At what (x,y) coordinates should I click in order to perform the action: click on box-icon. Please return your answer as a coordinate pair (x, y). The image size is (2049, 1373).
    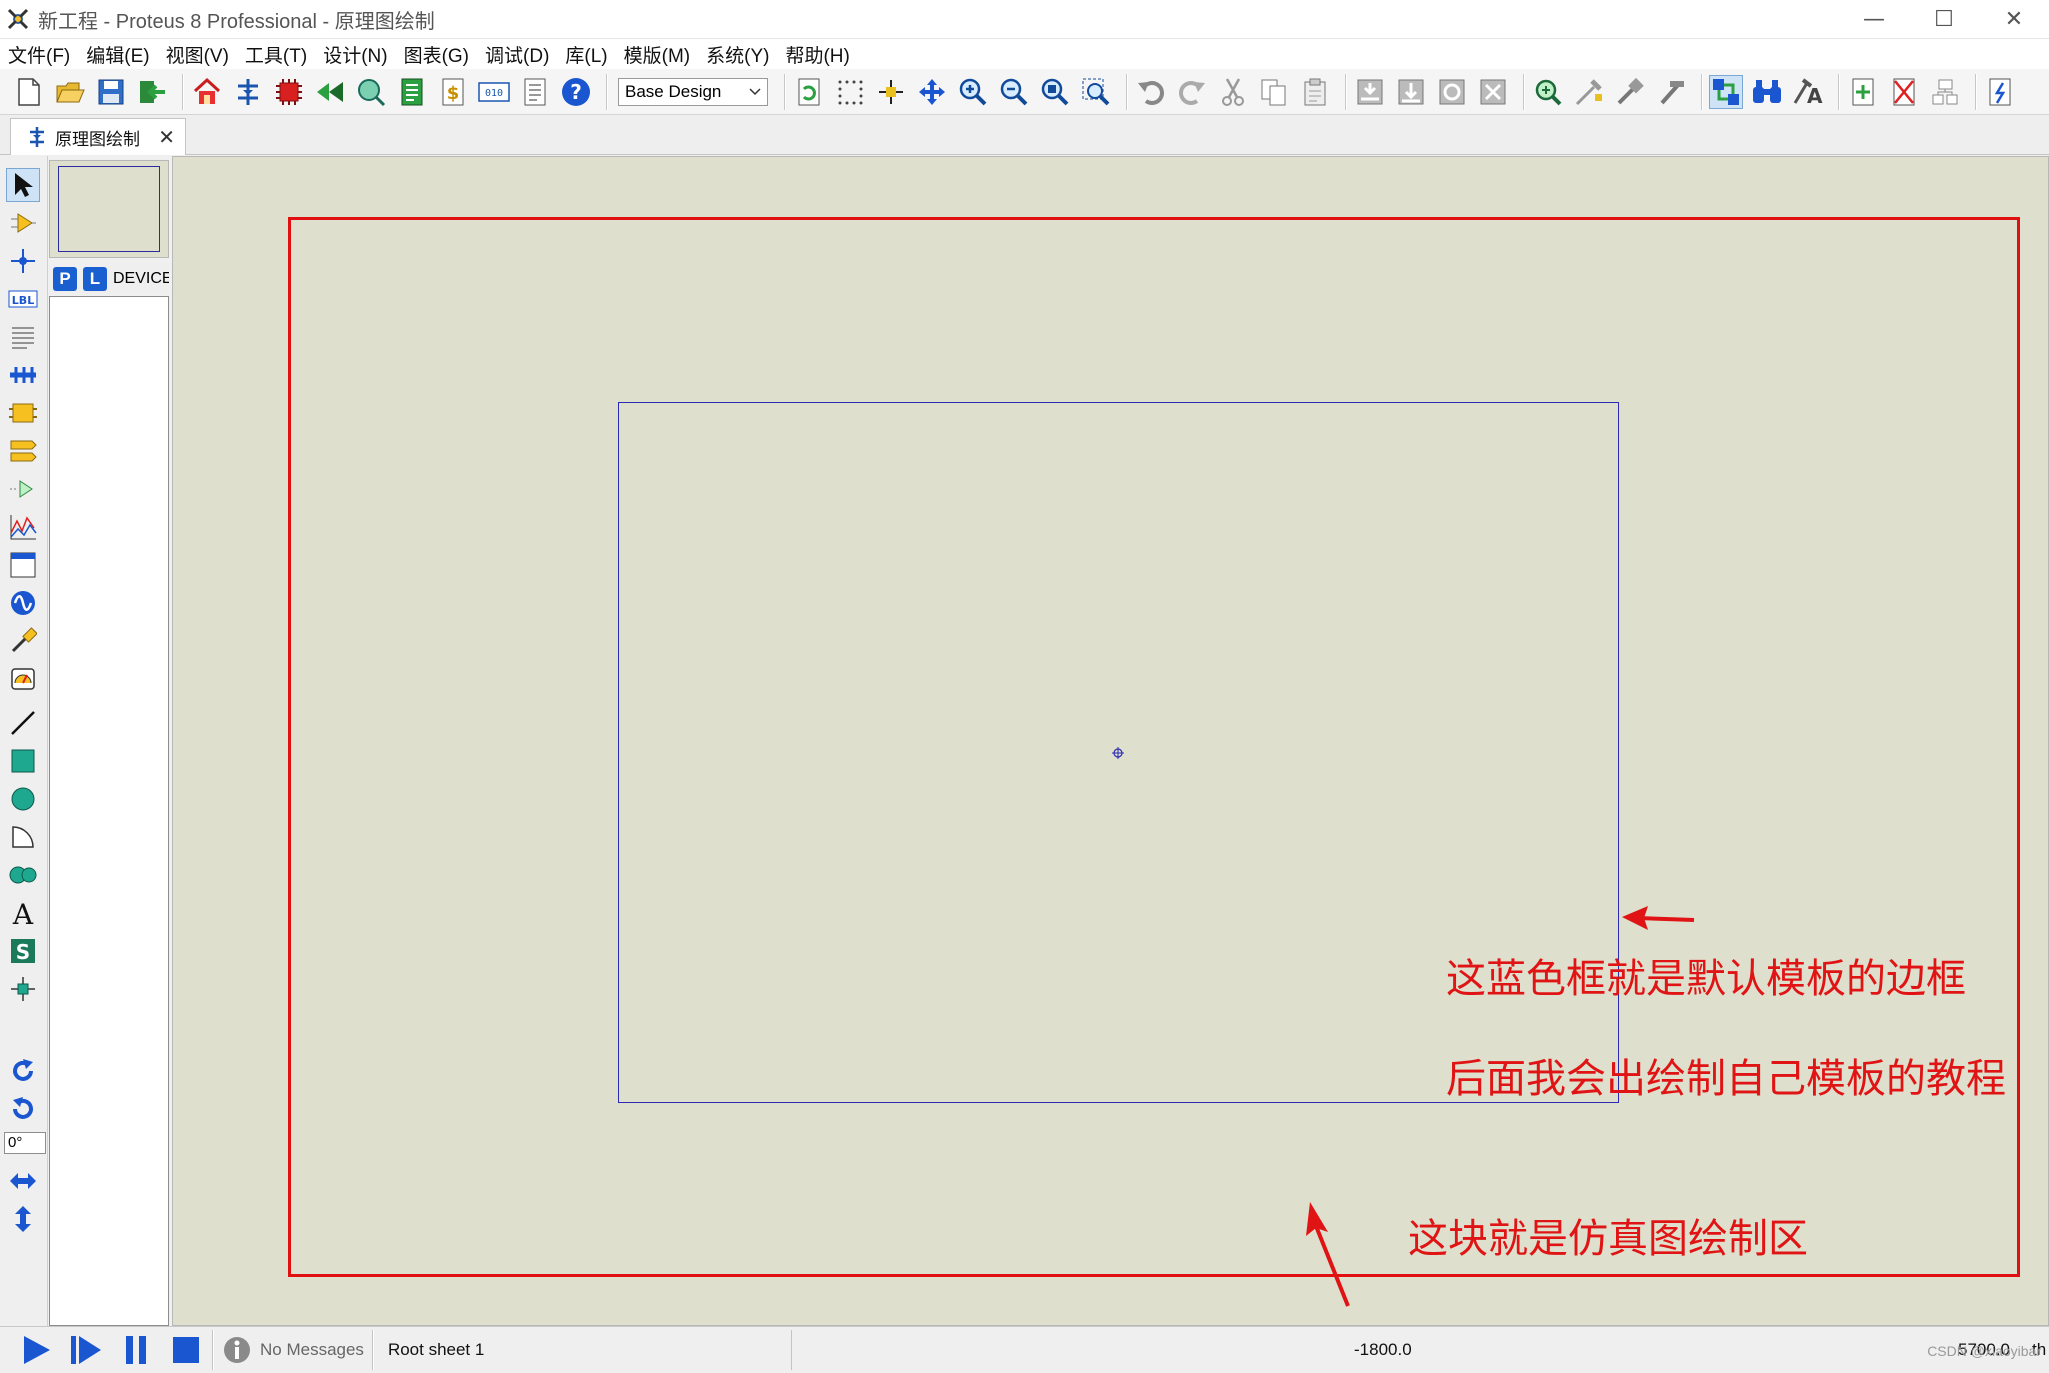
    Looking at the image, I should click on (23, 761).